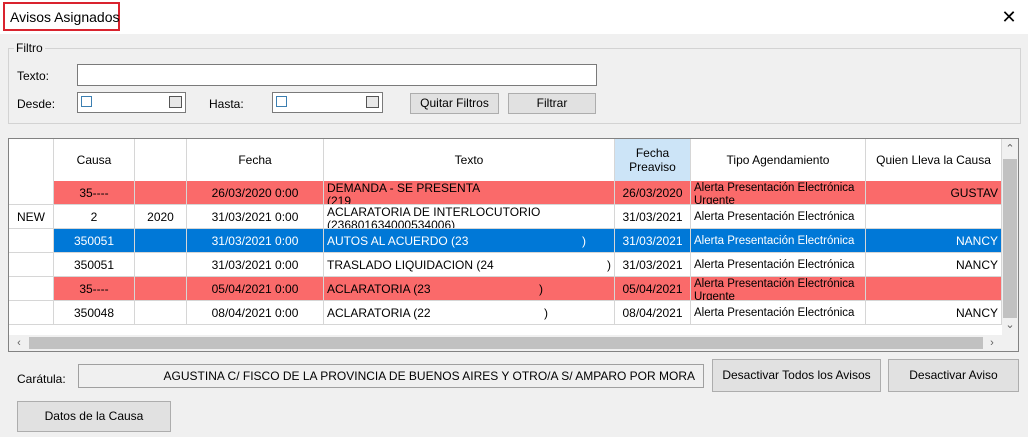 This screenshot has height=437, width=1028. I want to click on header-fecha-preaviso: Fecha Preaviso, so click(653, 160).